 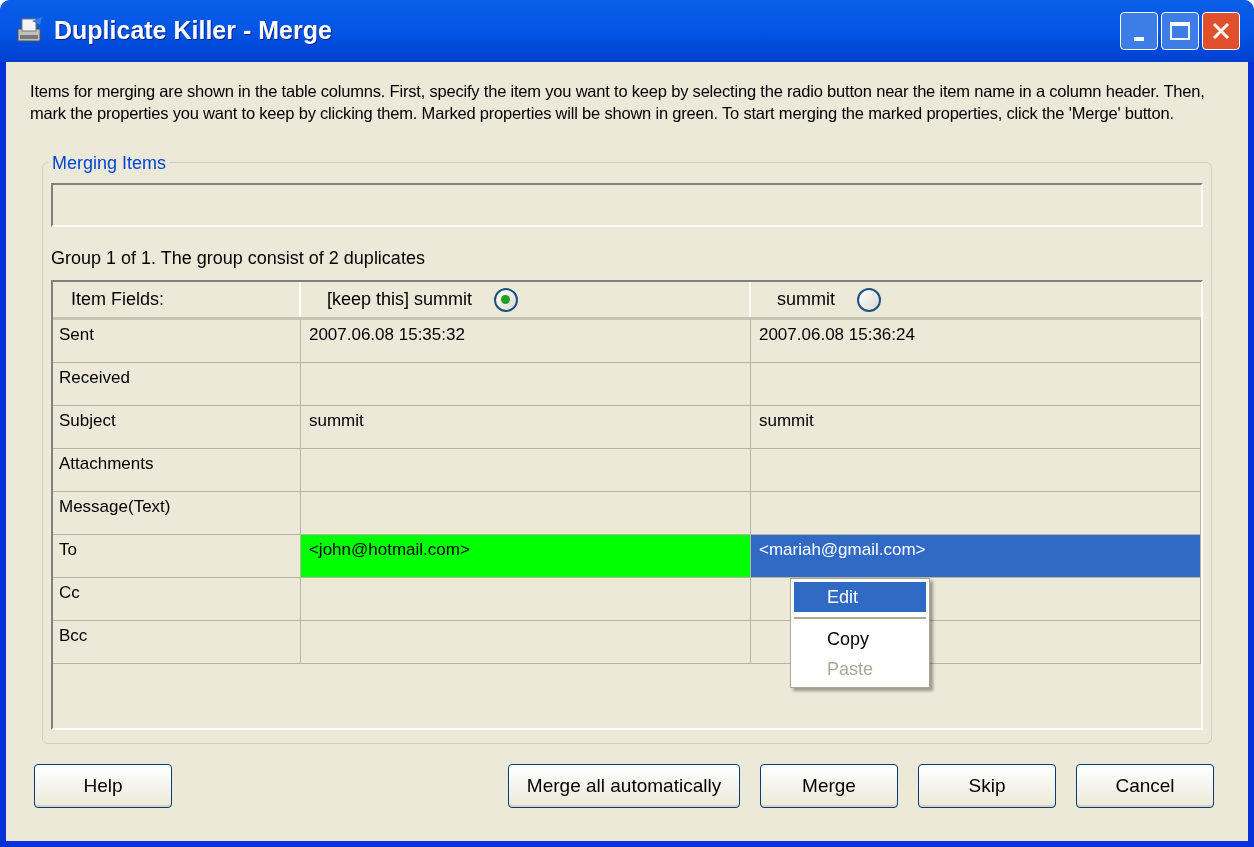 What do you see at coordinates (399, 299) in the screenshot?
I see `column-label: [keep this] summit` at bounding box center [399, 299].